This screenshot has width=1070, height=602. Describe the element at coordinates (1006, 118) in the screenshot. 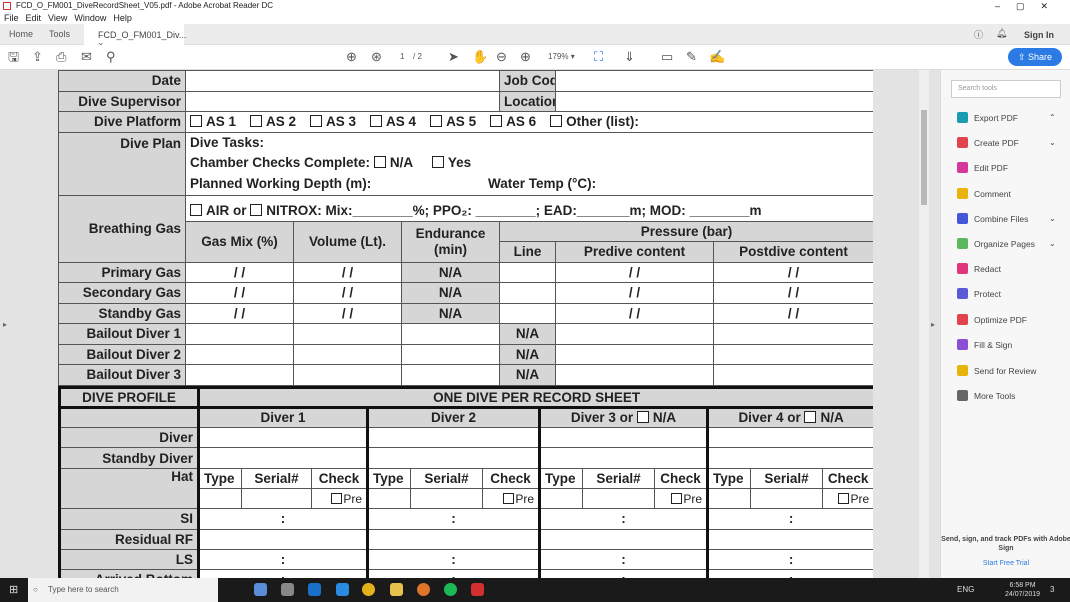

I see `tool-export-pdf: Export PDF ⌃` at that location.